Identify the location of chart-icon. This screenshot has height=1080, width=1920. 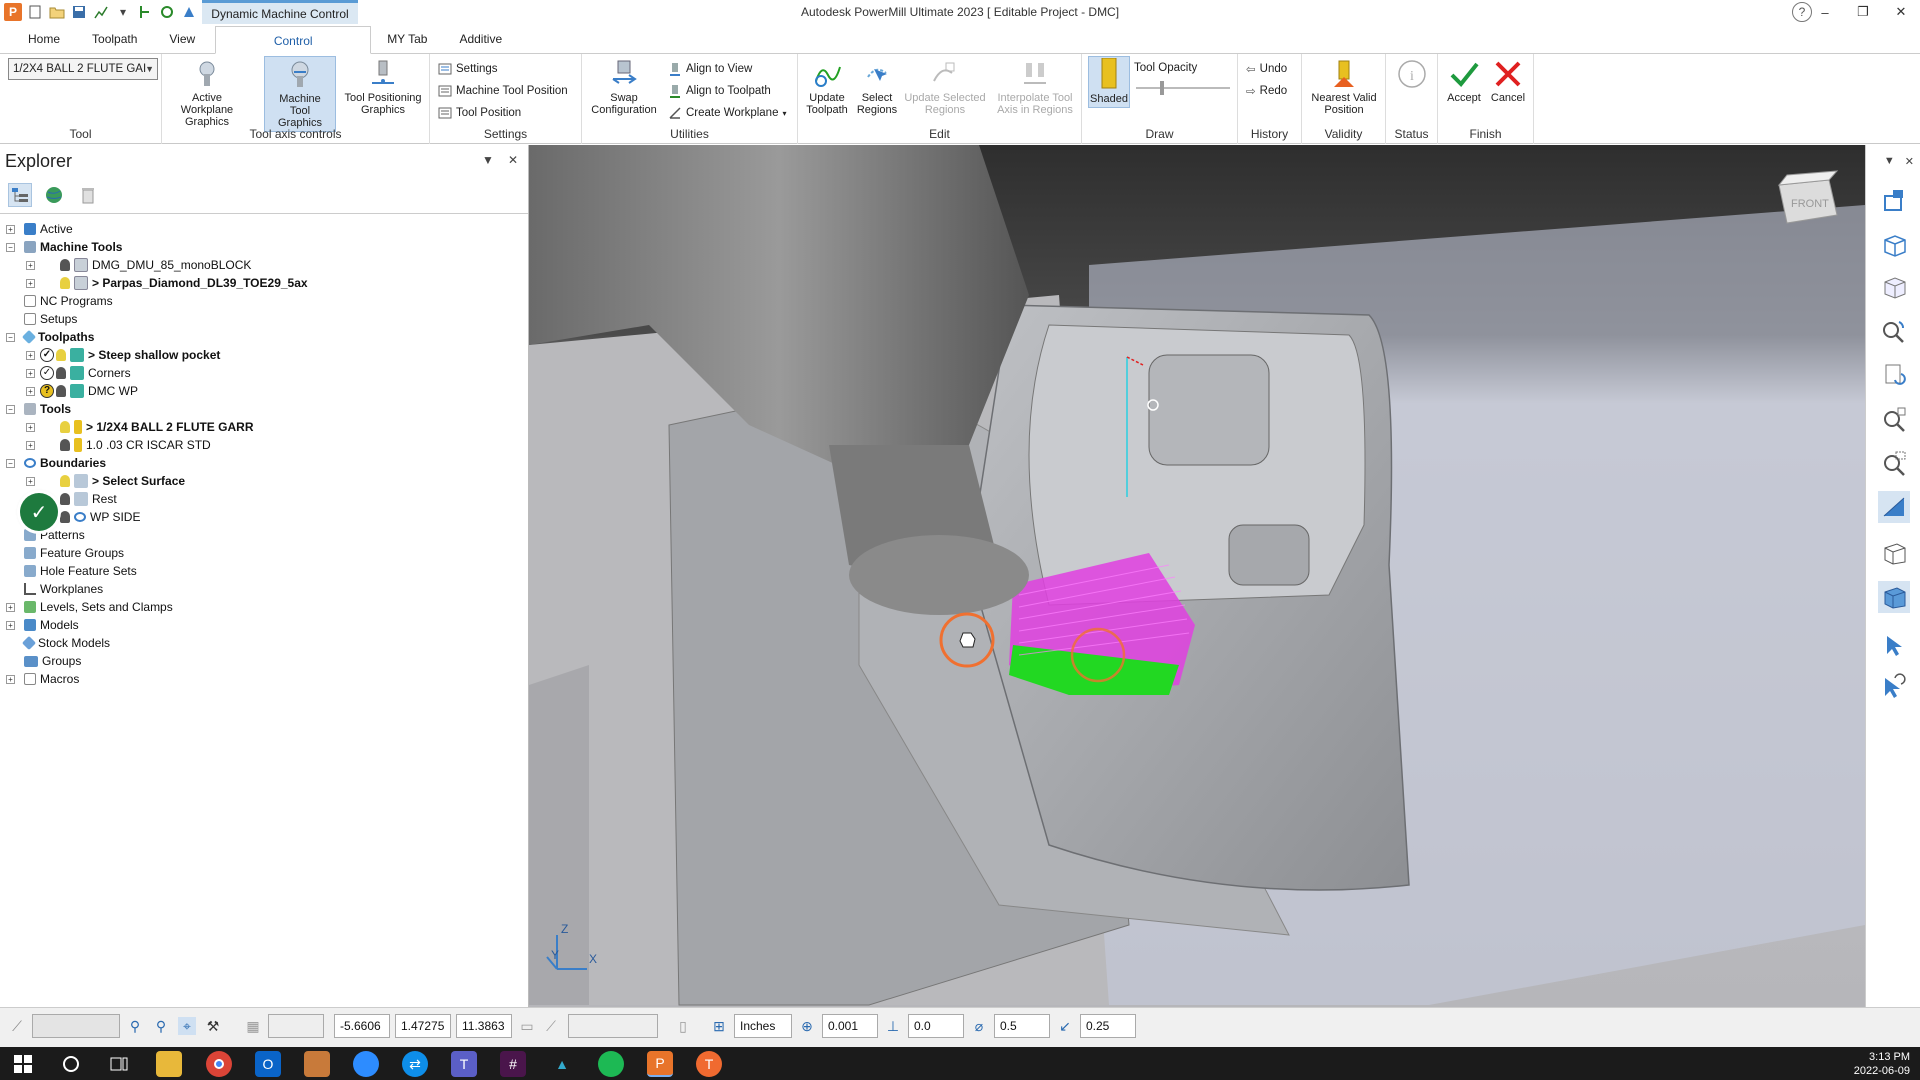
(101, 12).